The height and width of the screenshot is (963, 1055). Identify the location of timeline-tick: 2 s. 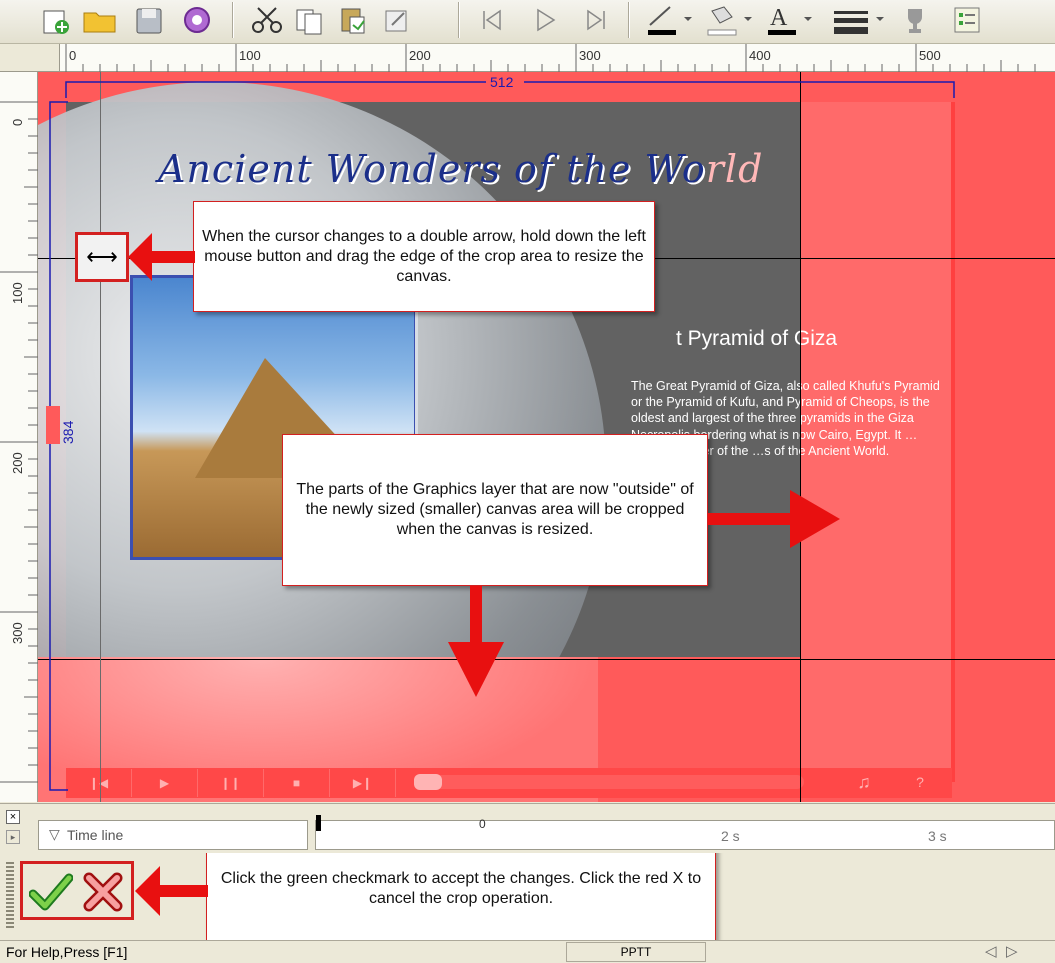
(730, 836).